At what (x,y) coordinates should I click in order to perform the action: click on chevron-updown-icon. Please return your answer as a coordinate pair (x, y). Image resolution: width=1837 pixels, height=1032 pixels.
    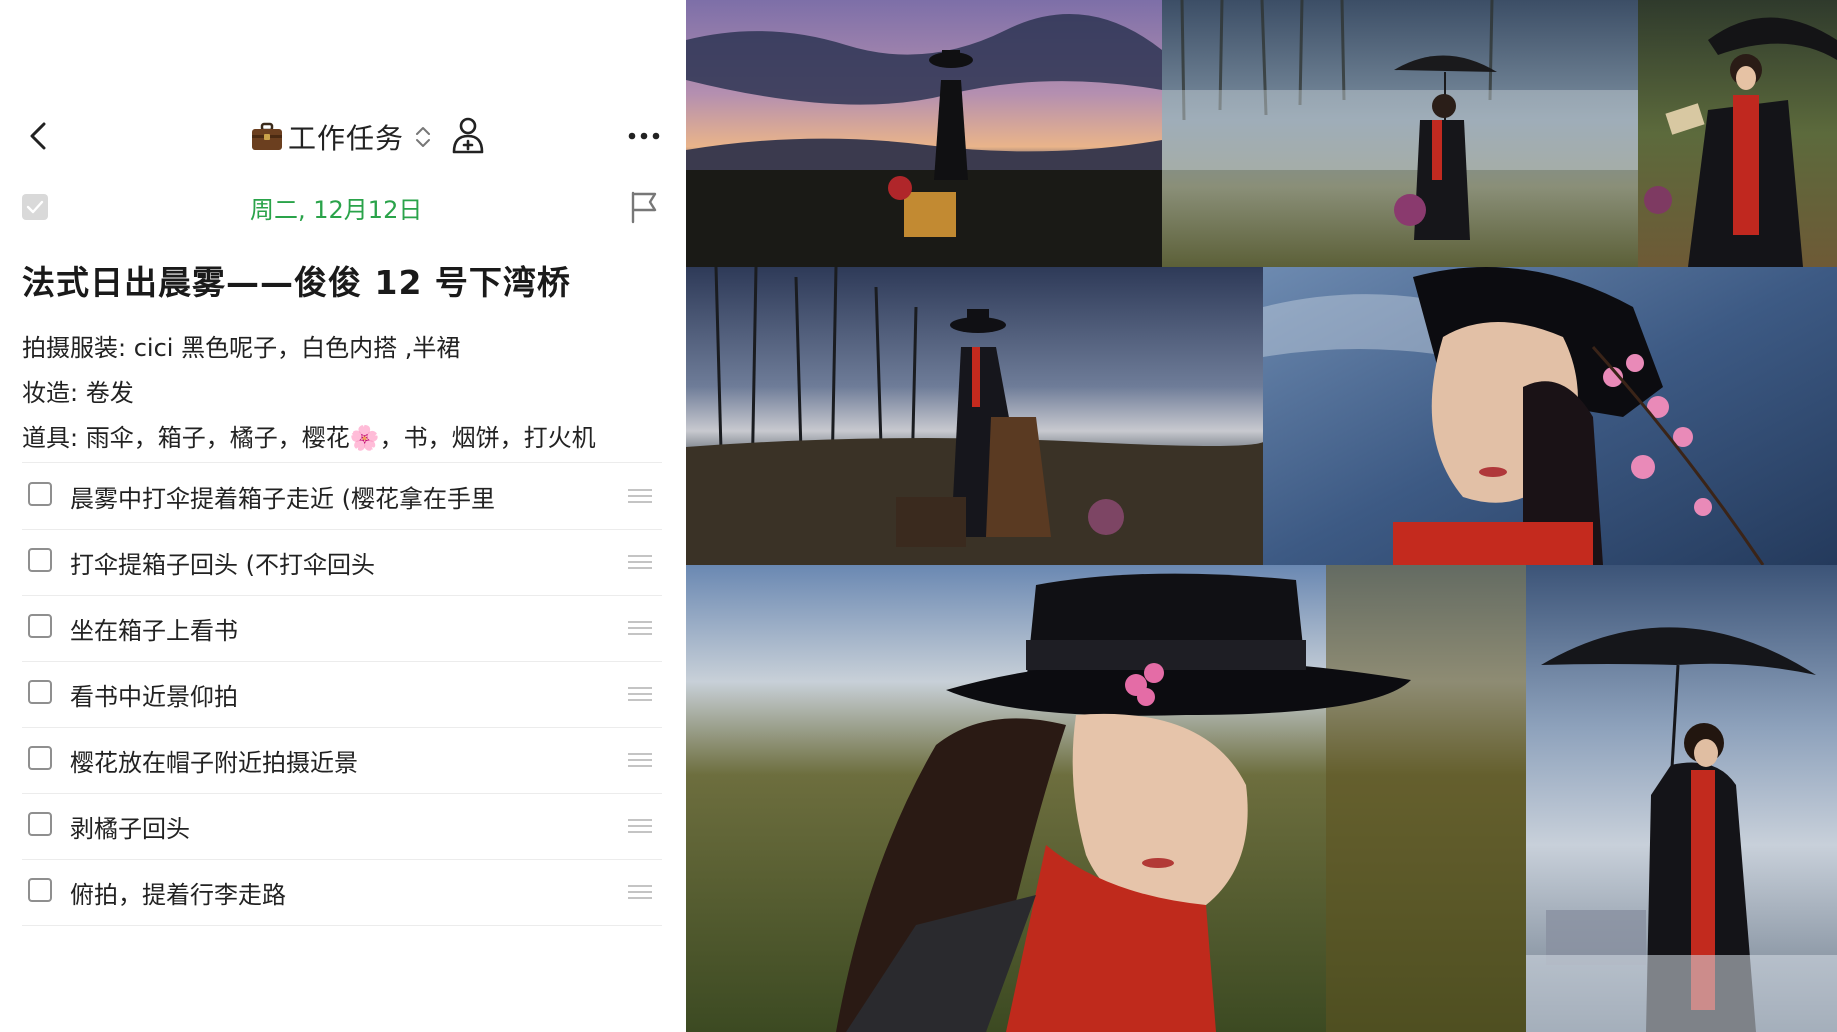
    Looking at the image, I should click on (423, 137).